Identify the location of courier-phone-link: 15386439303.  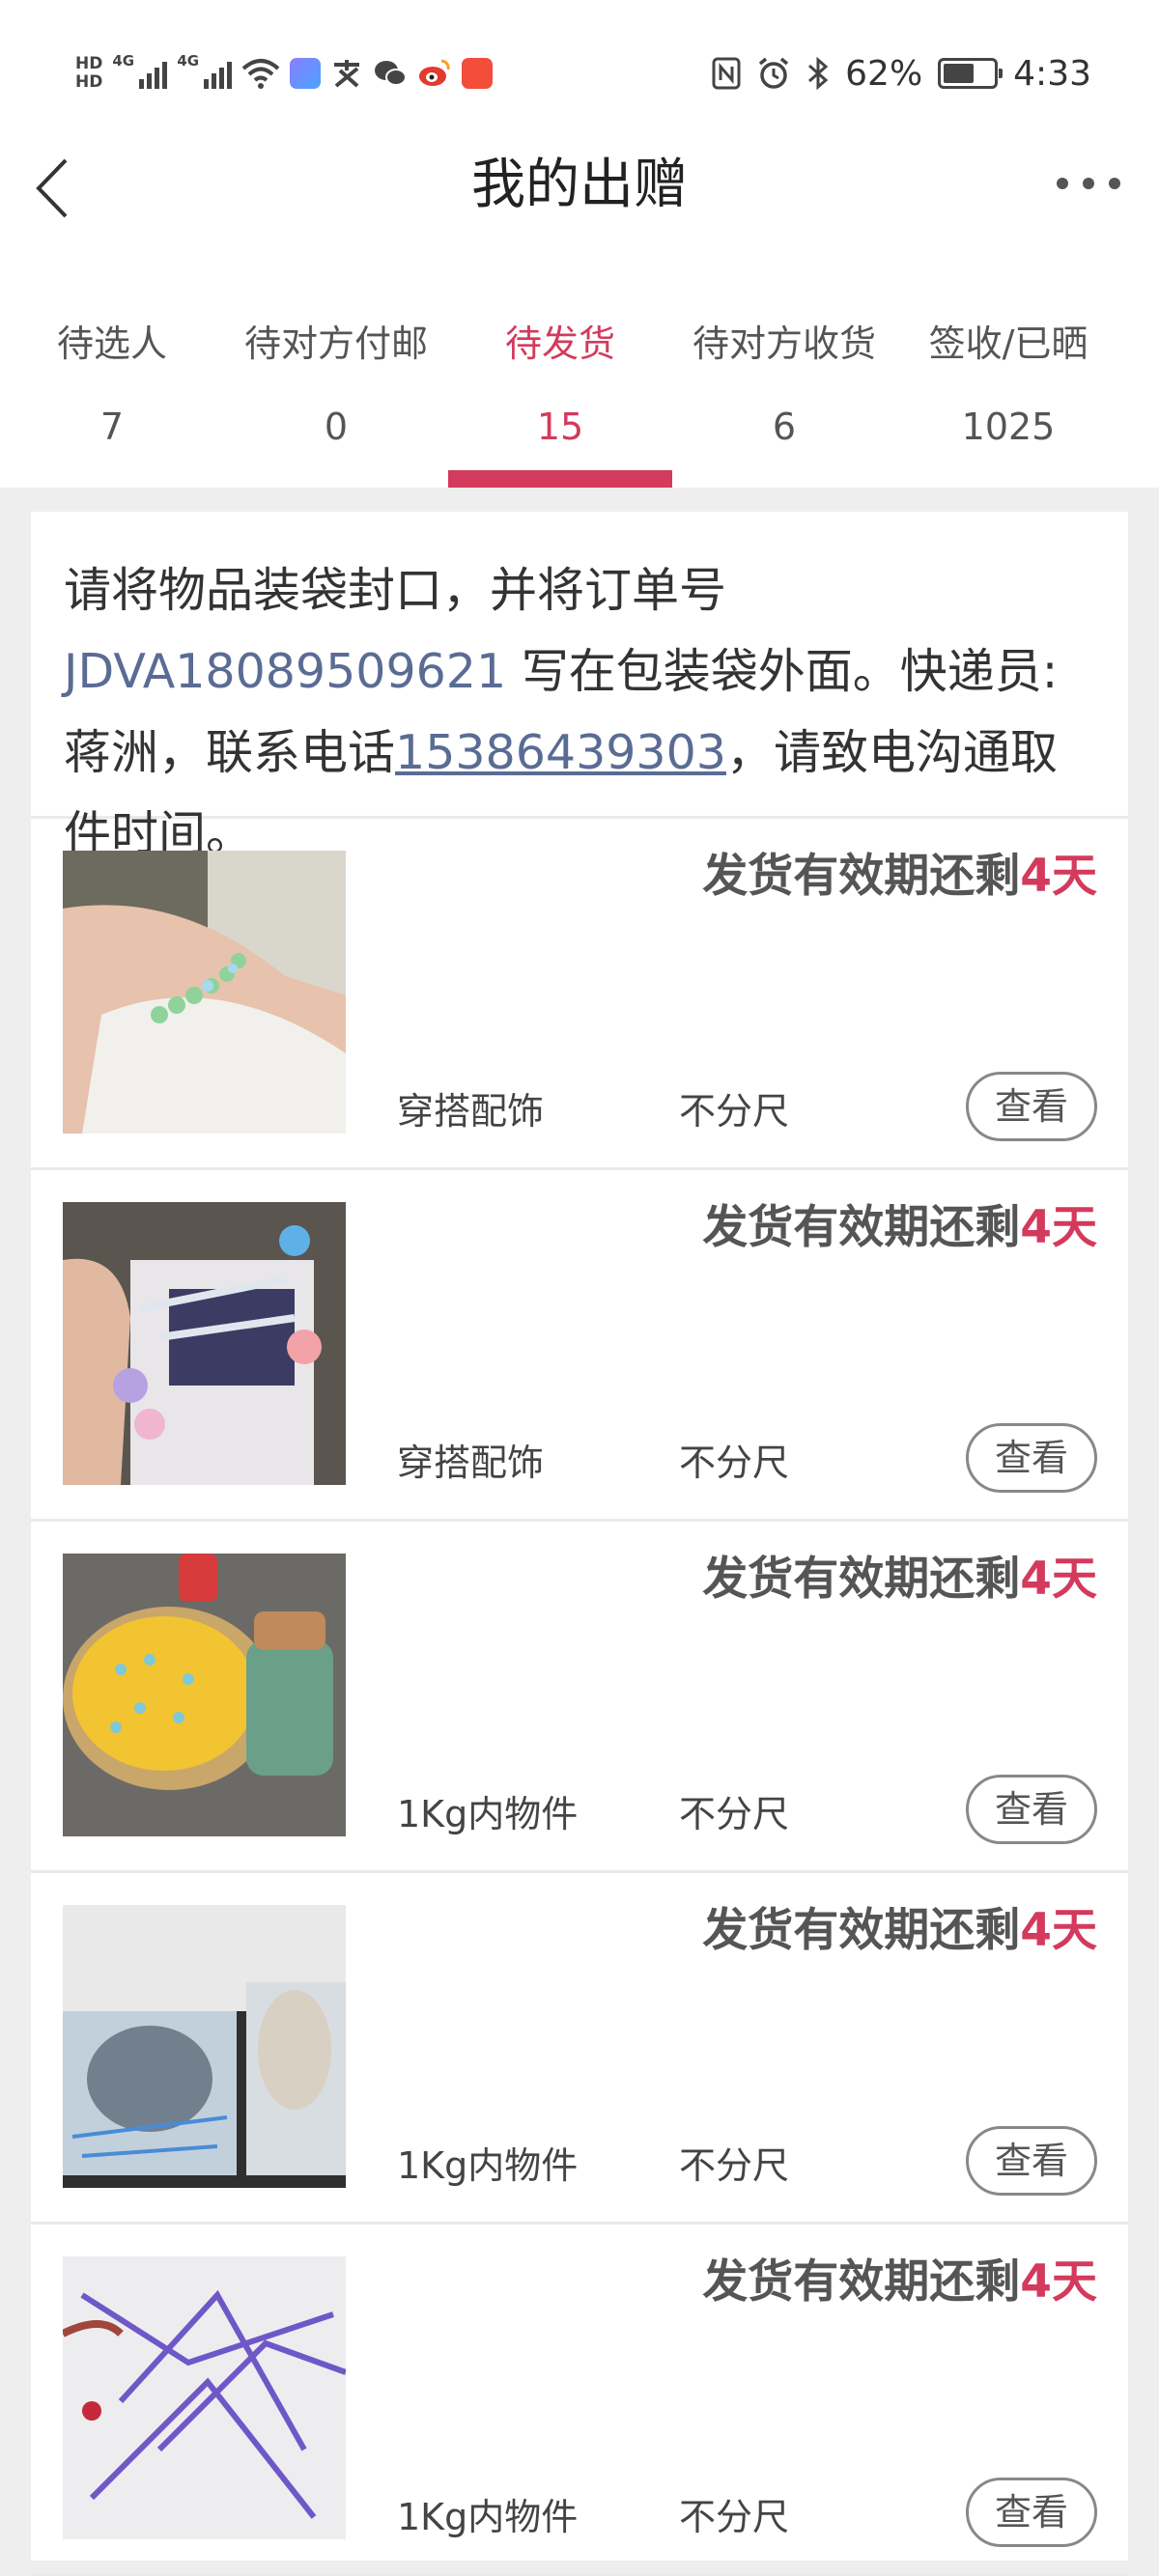
(560, 753).